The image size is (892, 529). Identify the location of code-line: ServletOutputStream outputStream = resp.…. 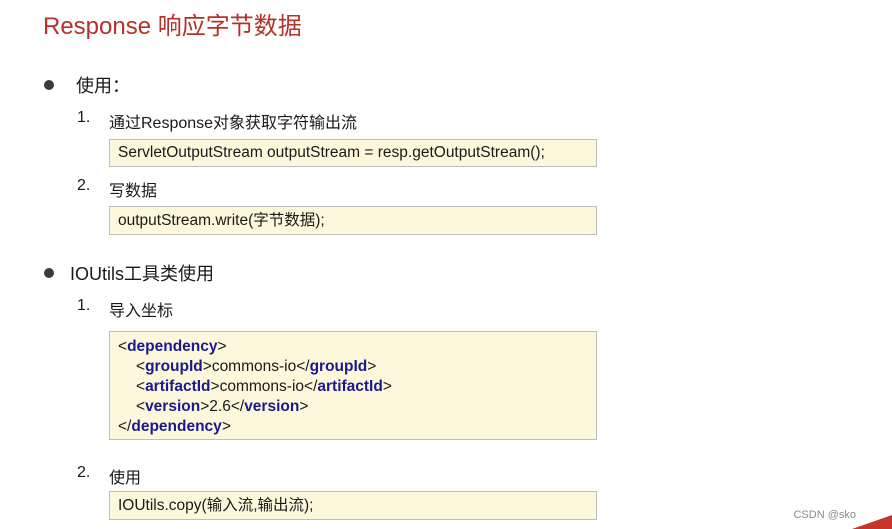
(331, 152).